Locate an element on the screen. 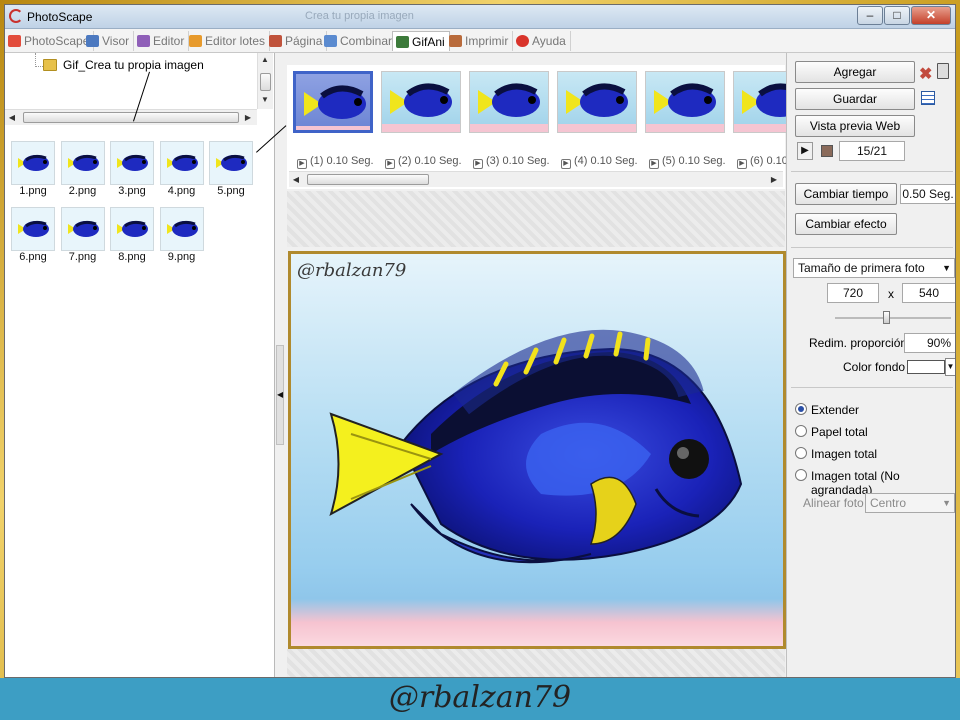 The image size is (960, 720). tree-horizontal-scrollbar: ◀ ▶ is located at coordinates (131, 117).